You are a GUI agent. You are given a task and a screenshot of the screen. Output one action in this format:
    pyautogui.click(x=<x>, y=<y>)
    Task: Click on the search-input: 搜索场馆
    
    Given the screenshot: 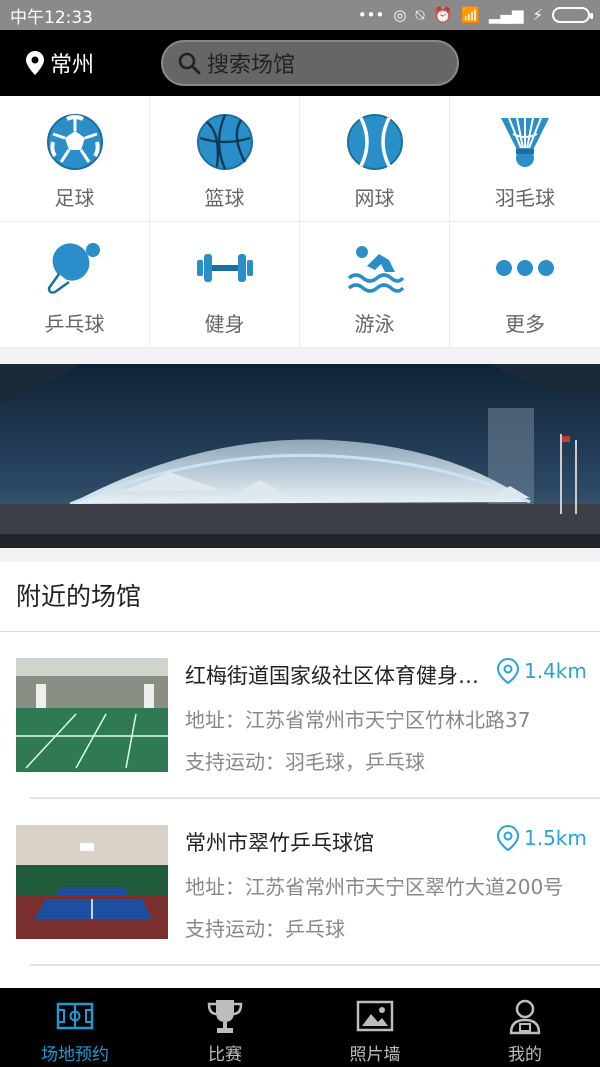 What is the action you would take?
    pyautogui.click(x=310, y=63)
    